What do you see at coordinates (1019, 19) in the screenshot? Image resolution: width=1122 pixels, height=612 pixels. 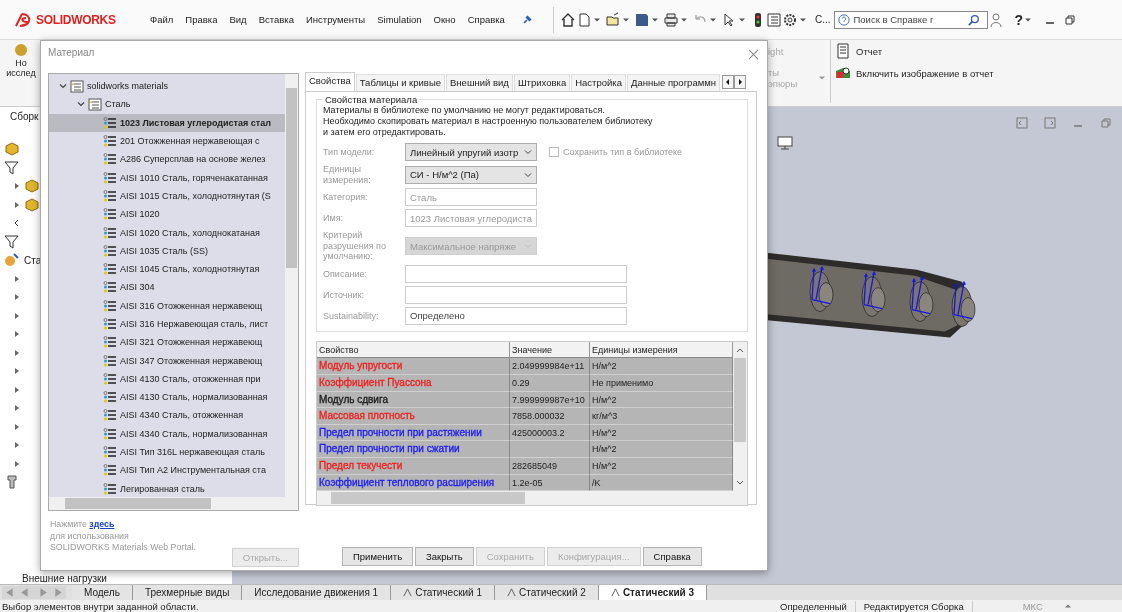 I see `help-mark: ?` at bounding box center [1019, 19].